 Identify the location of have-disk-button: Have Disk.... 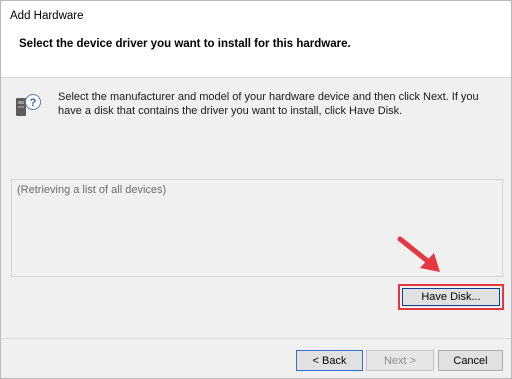
(451, 297).